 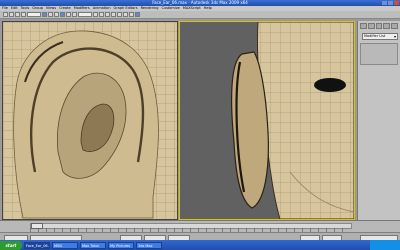 I want to click on close-icon, so click(x=396, y=3).